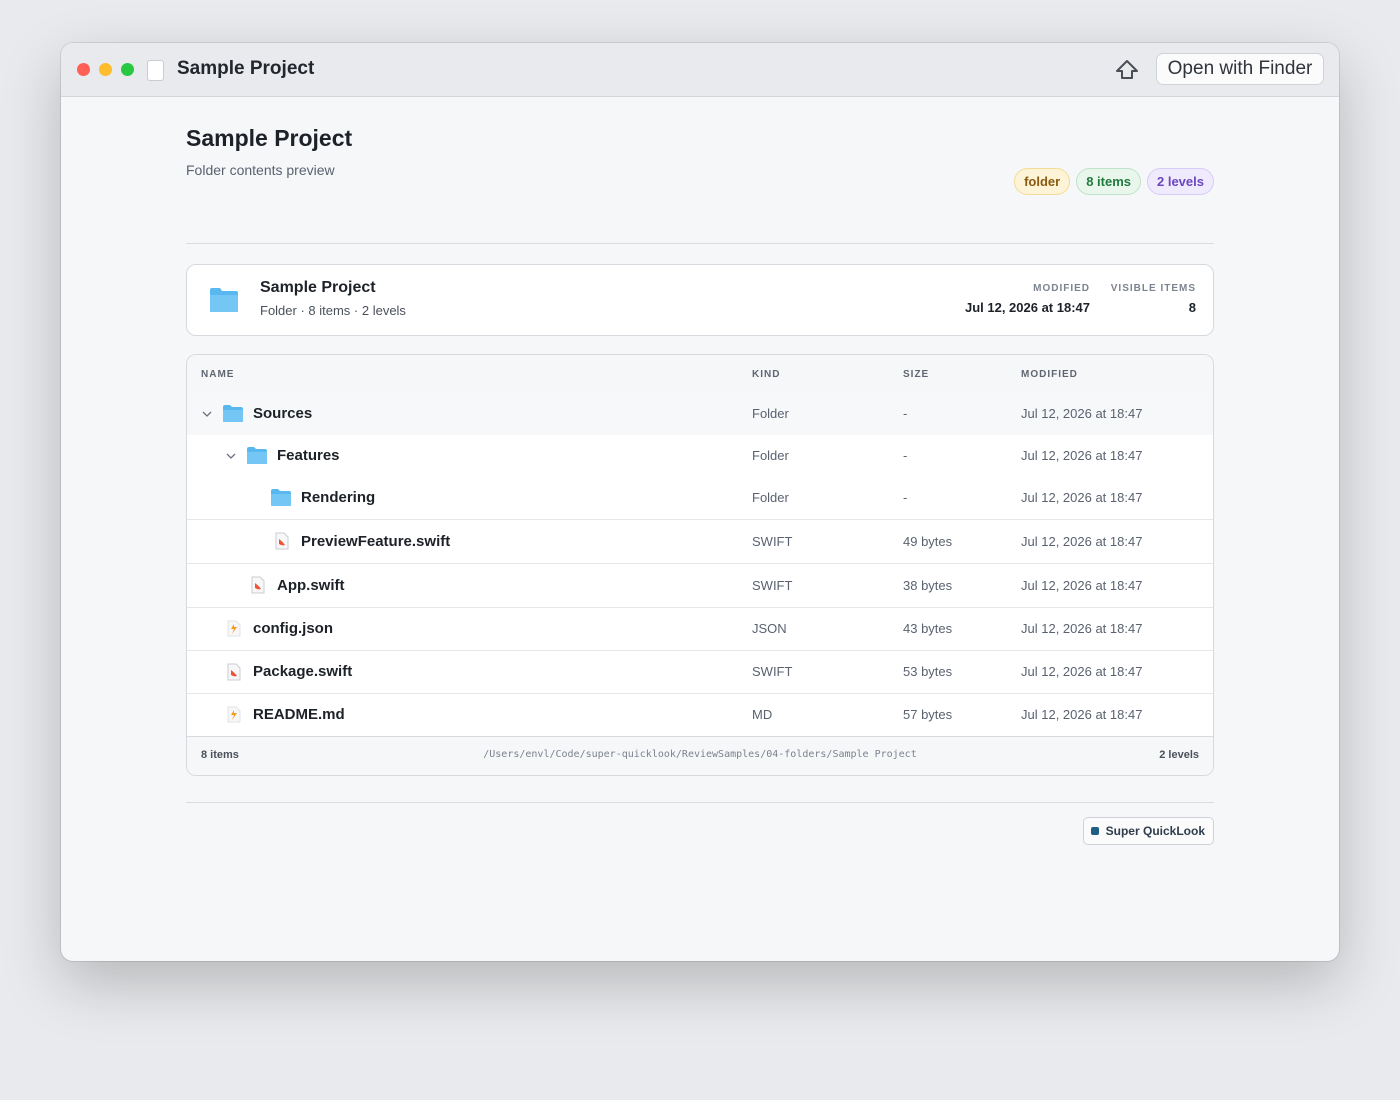 This screenshot has height=1100, width=1400. What do you see at coordinates (293, 628) in the screenshot?
I see `row-name: config.json` at bounding box center [293, 628].